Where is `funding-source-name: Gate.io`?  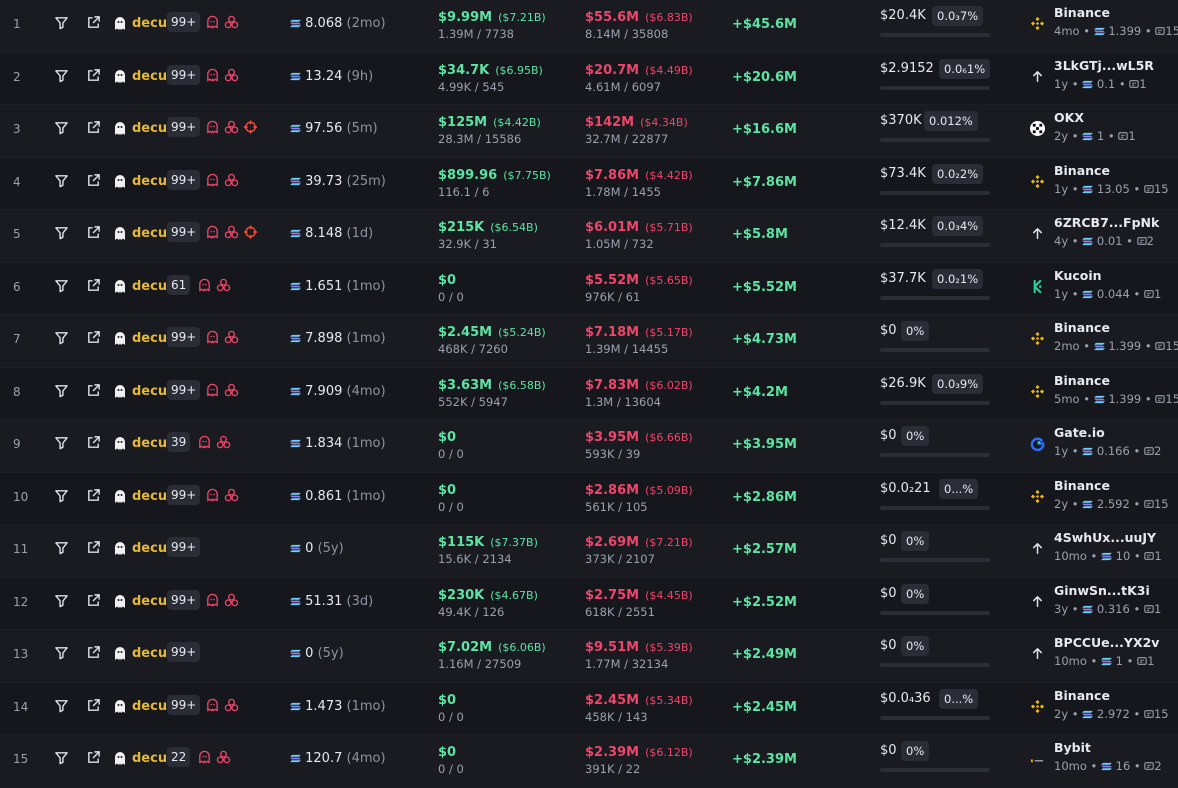
funding-source-name: Gate.io is located at coordinates (1079, 432).